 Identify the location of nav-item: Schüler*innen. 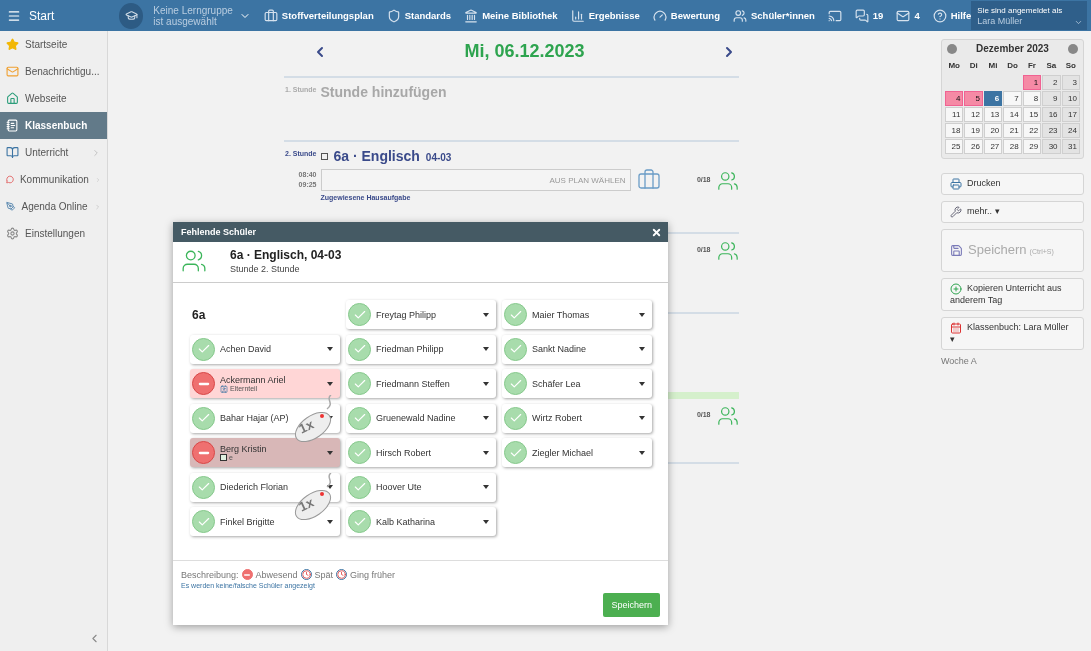
(773, 15).